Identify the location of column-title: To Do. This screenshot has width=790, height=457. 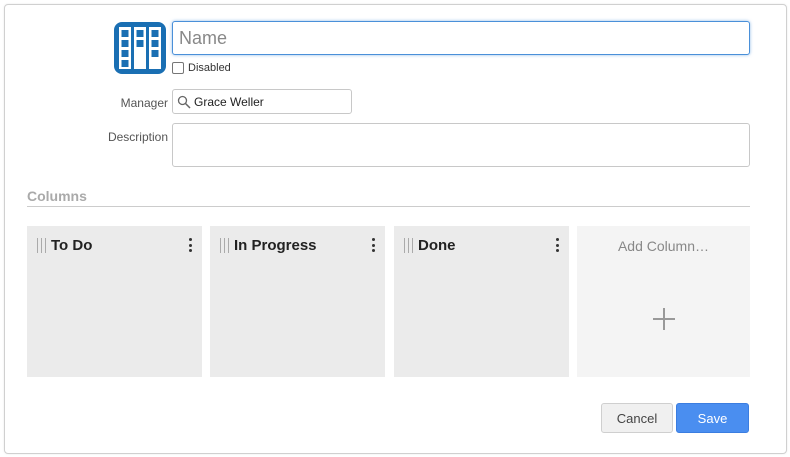
(72, 245).